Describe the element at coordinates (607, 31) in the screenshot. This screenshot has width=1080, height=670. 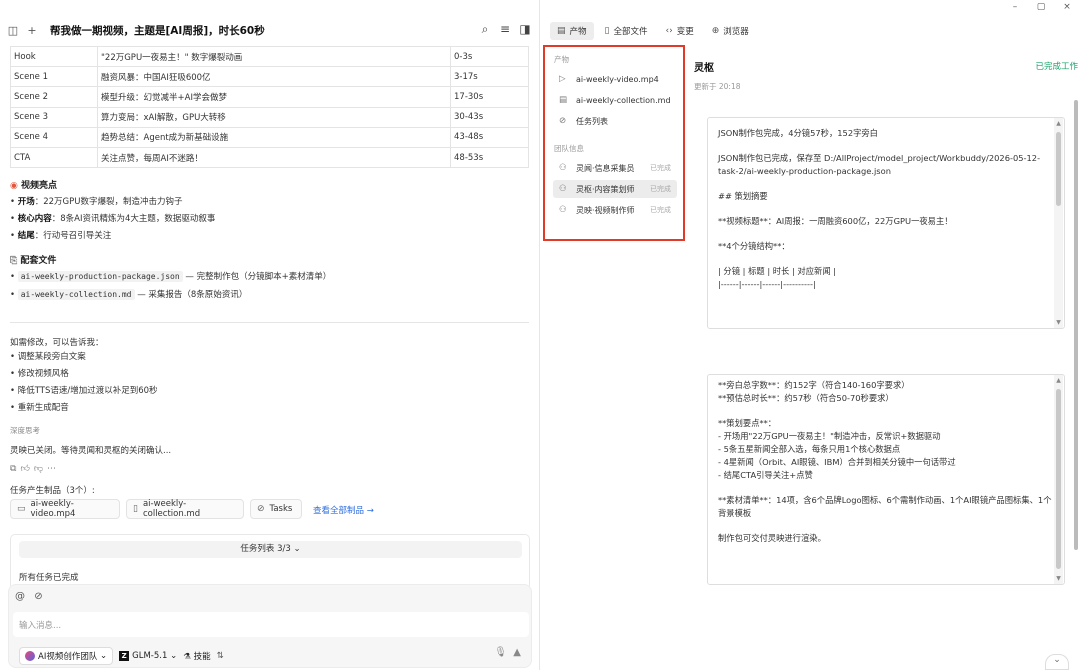
I see `file-icon: ▯` at that location.